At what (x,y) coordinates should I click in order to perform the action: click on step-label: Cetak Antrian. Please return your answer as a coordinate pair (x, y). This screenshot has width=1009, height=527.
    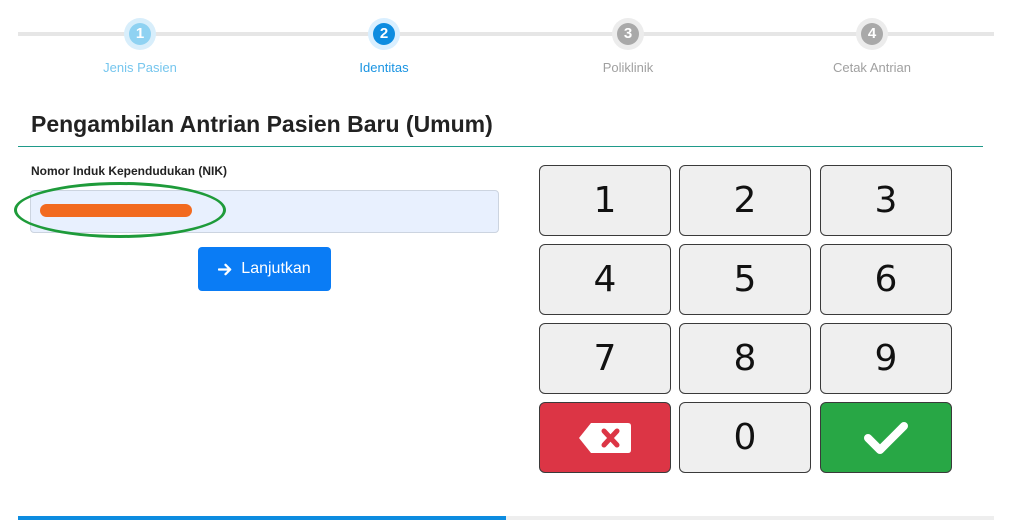
    Looking at the image, I should click on (872, 67).